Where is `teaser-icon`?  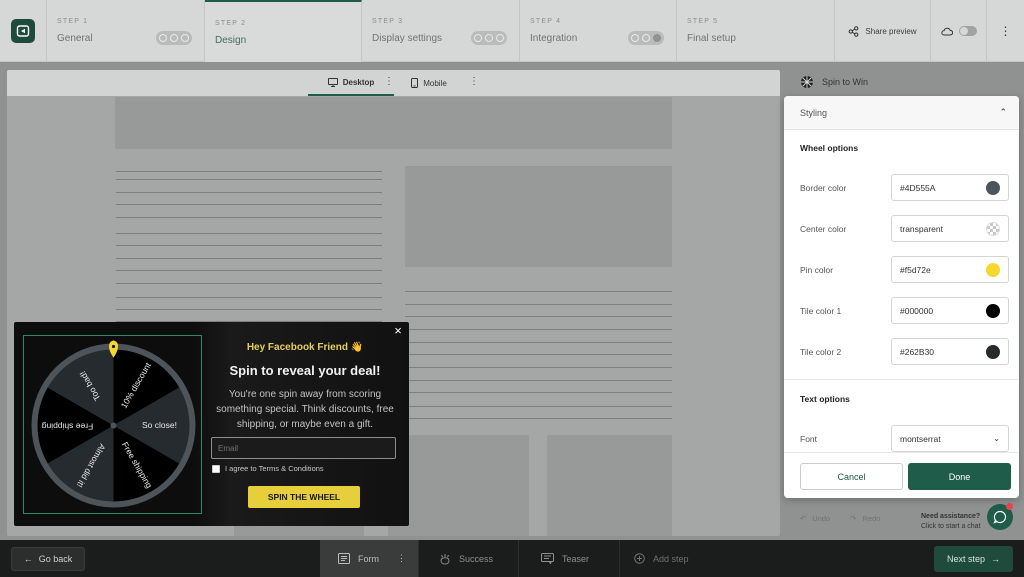
teaser-icon is located at coordinates (547, 558).